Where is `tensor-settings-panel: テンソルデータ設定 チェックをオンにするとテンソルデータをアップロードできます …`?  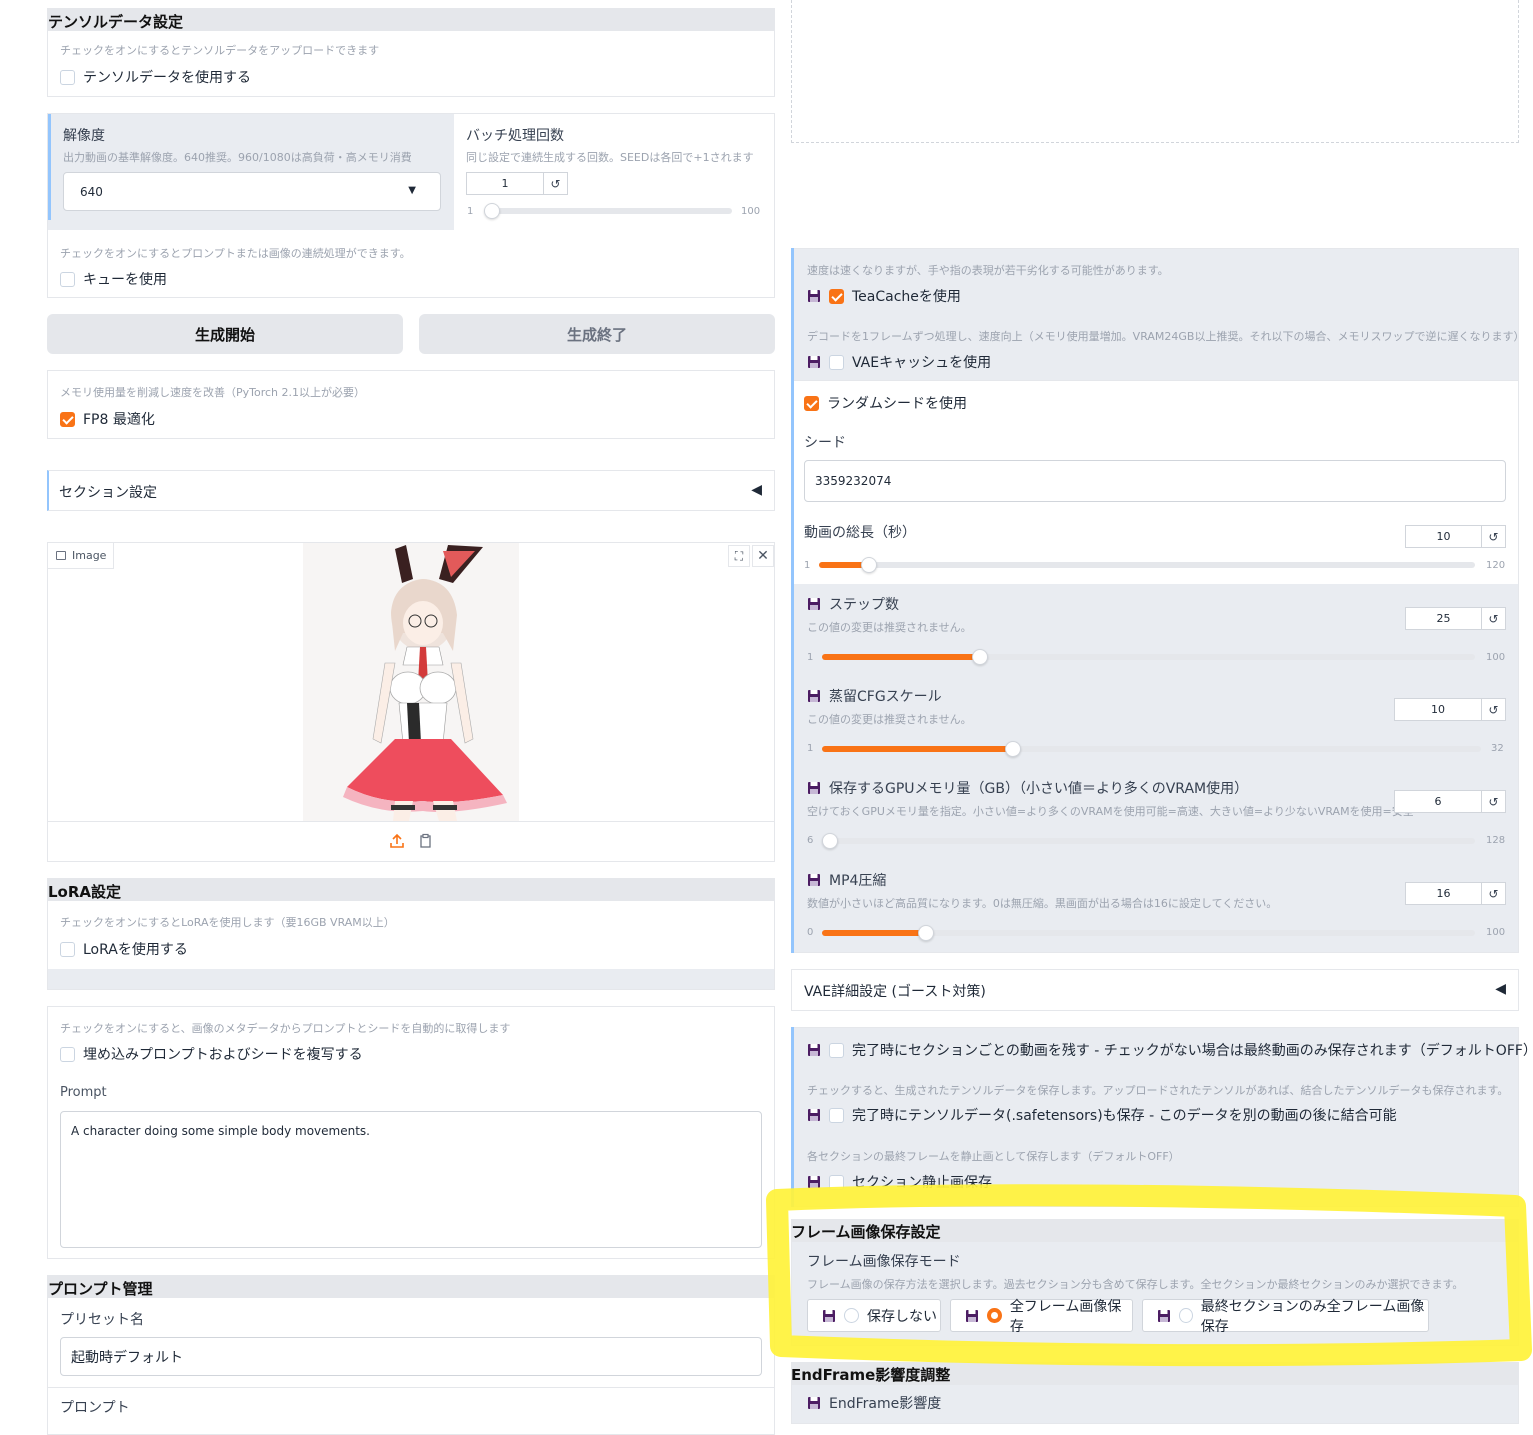 tensor-settings-panel: テンソルデータ設定 チェックをオンにするとテンソルデータをアップロードできます … is located at coordinates (411, 52).